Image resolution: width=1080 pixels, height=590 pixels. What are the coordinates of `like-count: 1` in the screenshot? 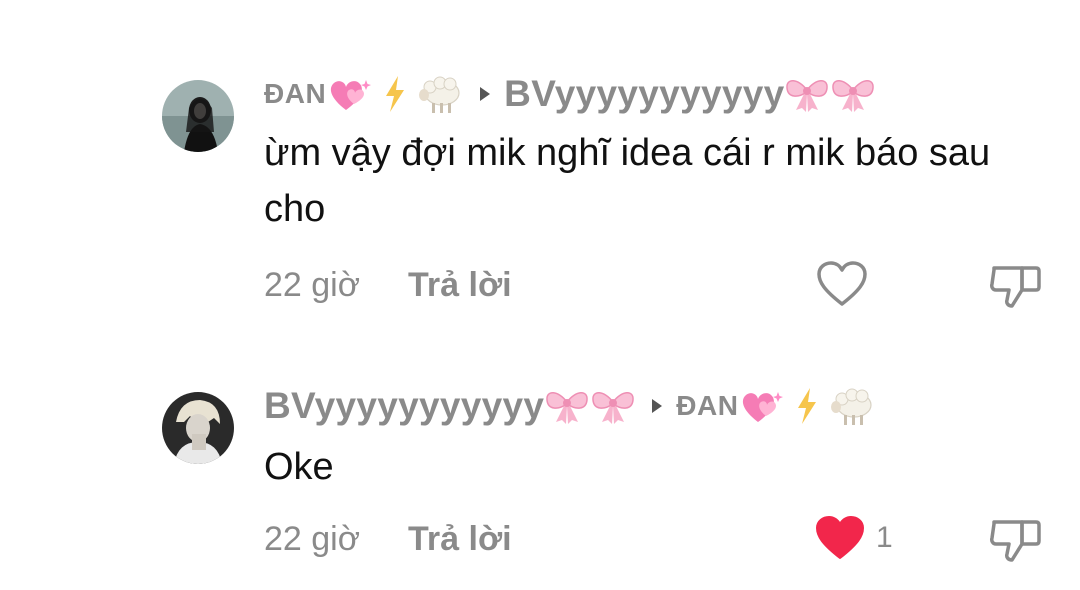 It's located at (884, 537).